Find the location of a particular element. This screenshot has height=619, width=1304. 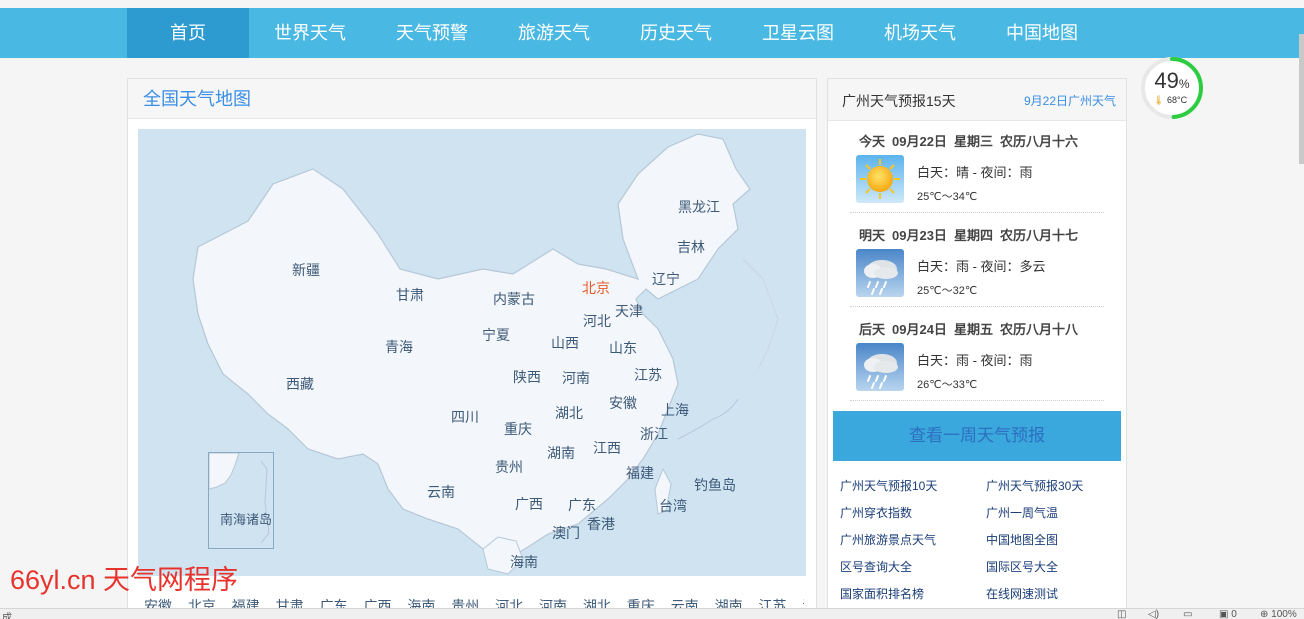

day-date: 09月23日 is located at coordinates (919, 235).